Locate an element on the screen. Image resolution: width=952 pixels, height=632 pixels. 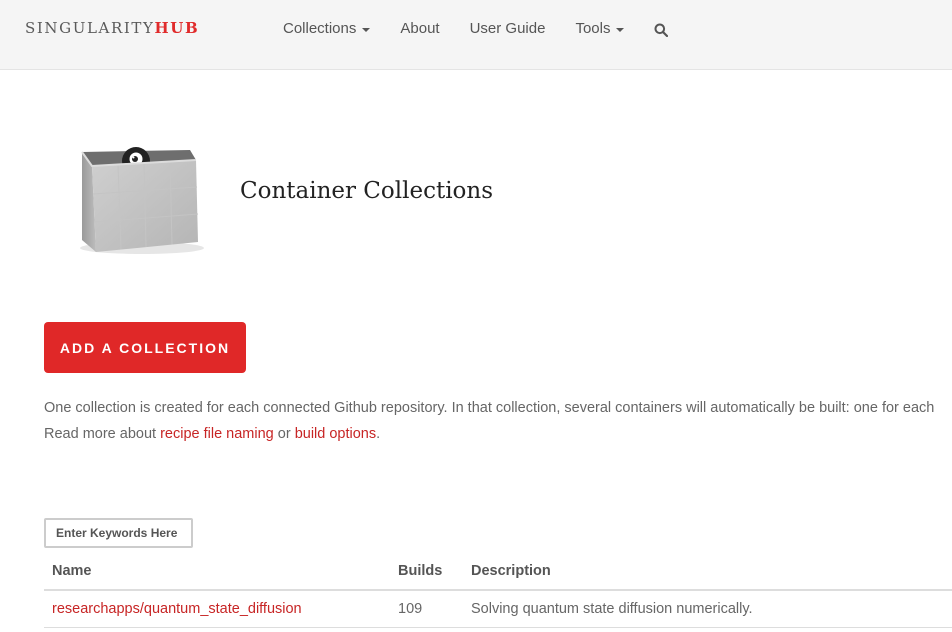
nav-item-label: About is located at coordinates (420, 28).